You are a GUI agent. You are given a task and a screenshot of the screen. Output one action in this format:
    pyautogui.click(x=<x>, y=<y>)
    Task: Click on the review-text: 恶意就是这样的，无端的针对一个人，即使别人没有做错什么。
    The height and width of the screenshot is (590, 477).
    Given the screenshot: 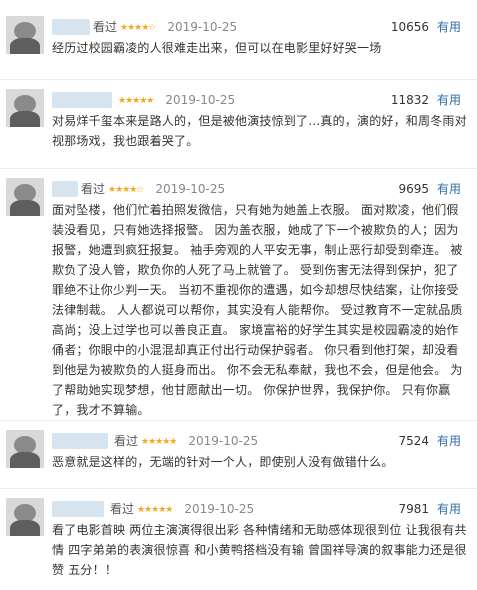 What is the action you would take?
    pyautogui.click(x=223, y=462)
    